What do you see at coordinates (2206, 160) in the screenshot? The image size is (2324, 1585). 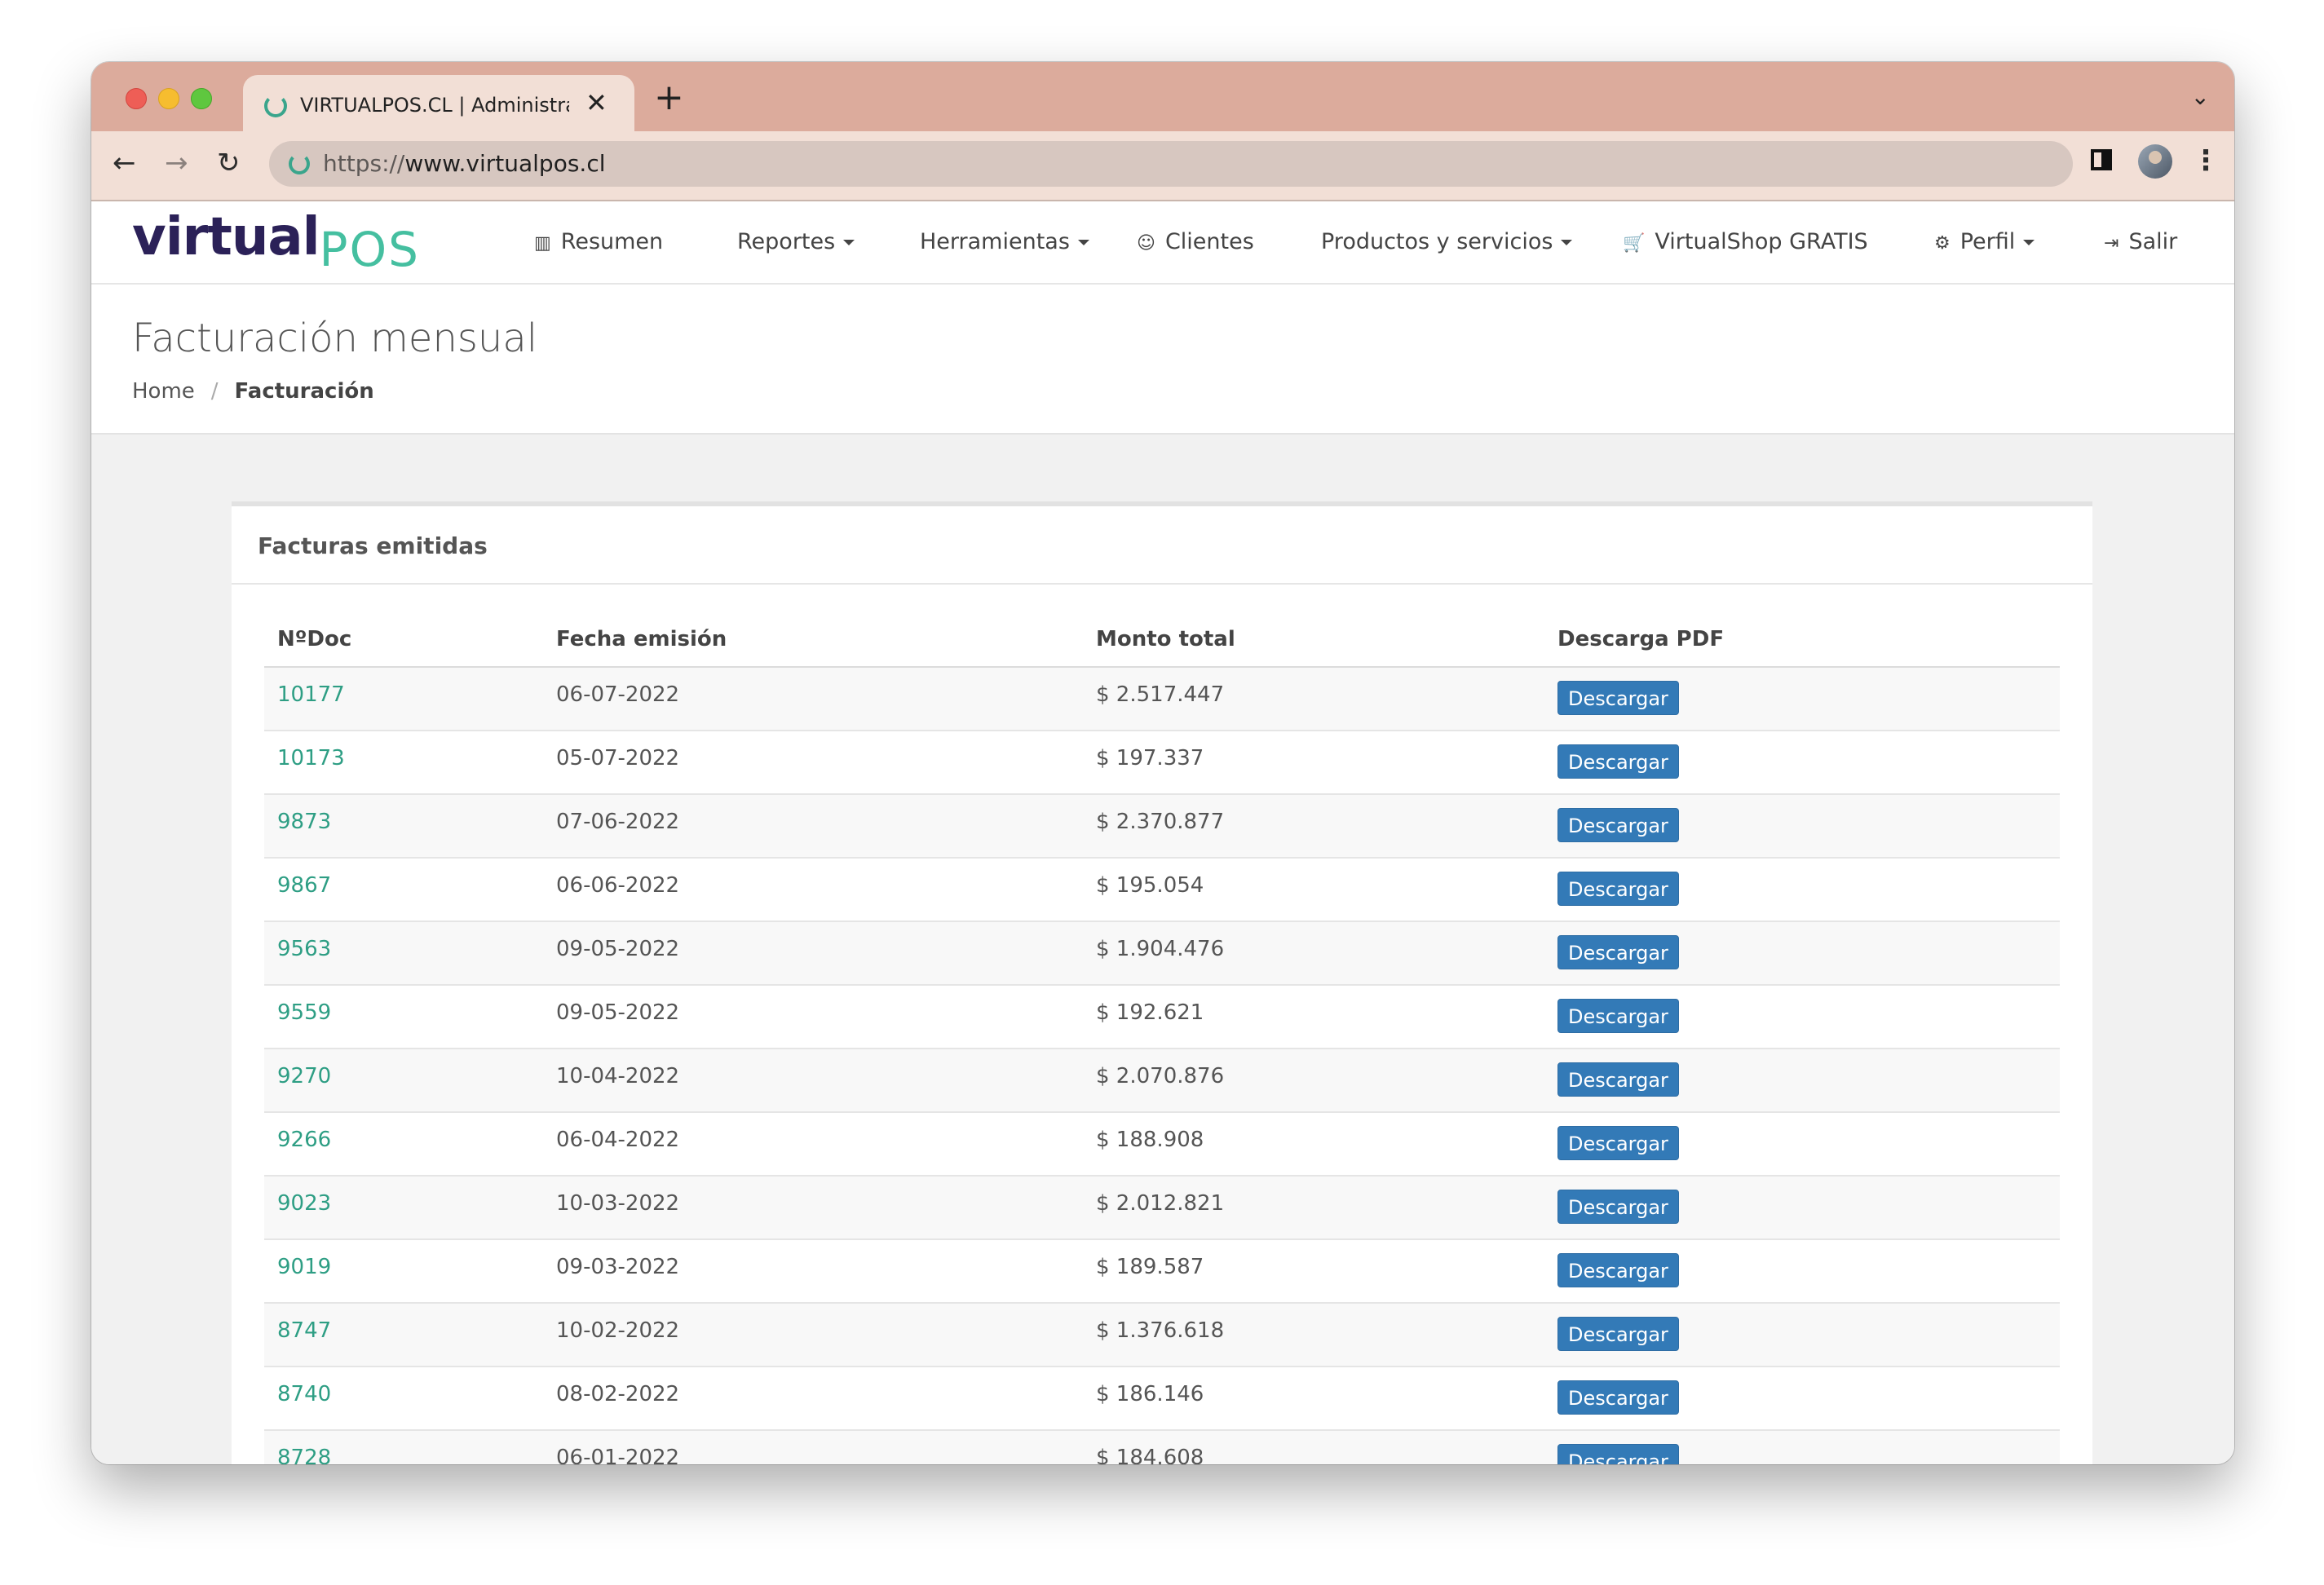 I see `browser-menu-icon: ⋮` at bounding box center [2206, 160].